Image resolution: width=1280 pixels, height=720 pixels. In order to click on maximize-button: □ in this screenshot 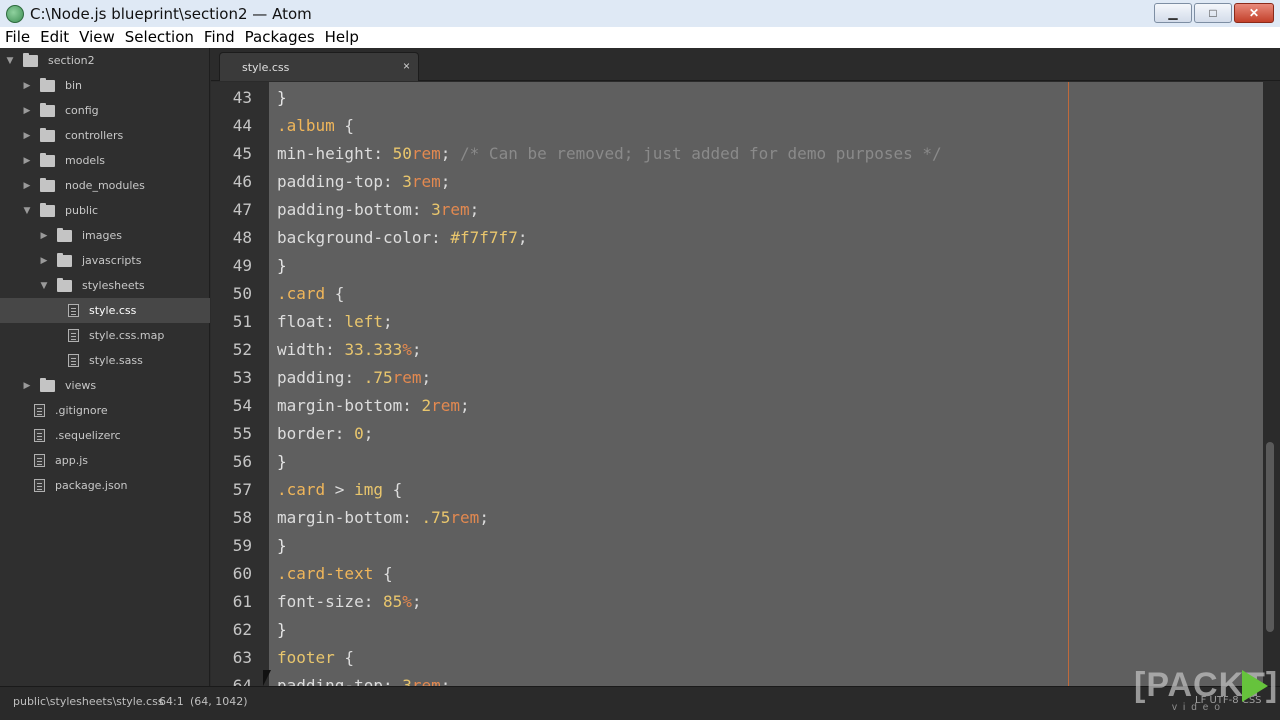, I will do `click(1213, 13)`.